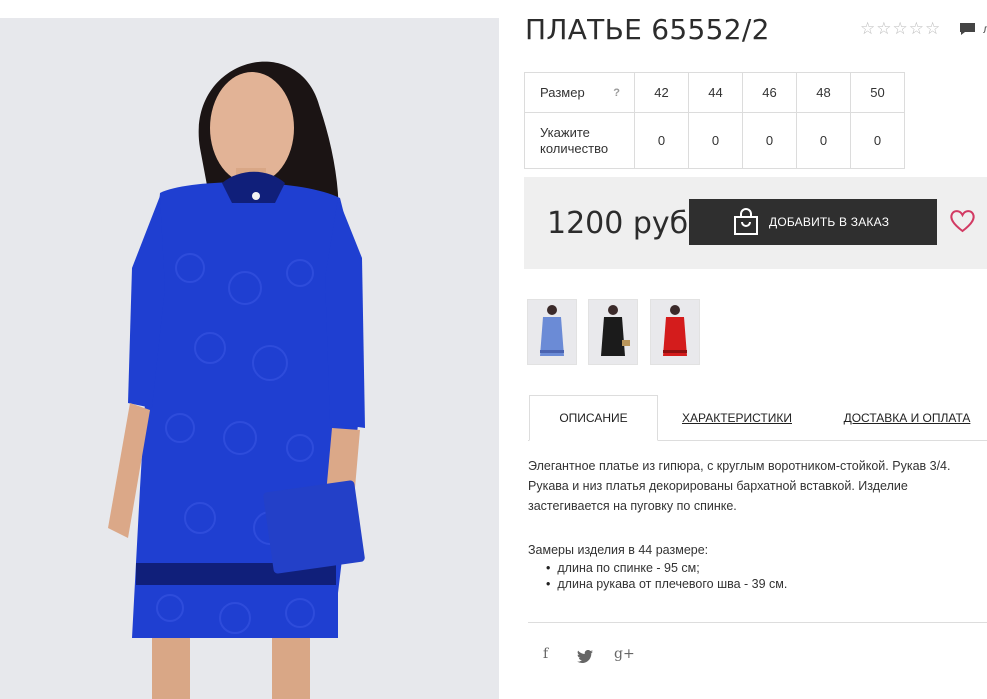  Describe the element at coordinates (666, 584) in the screenshot. I see `list-item: длина рукава от плечевого шва - 39 см.` at that location.